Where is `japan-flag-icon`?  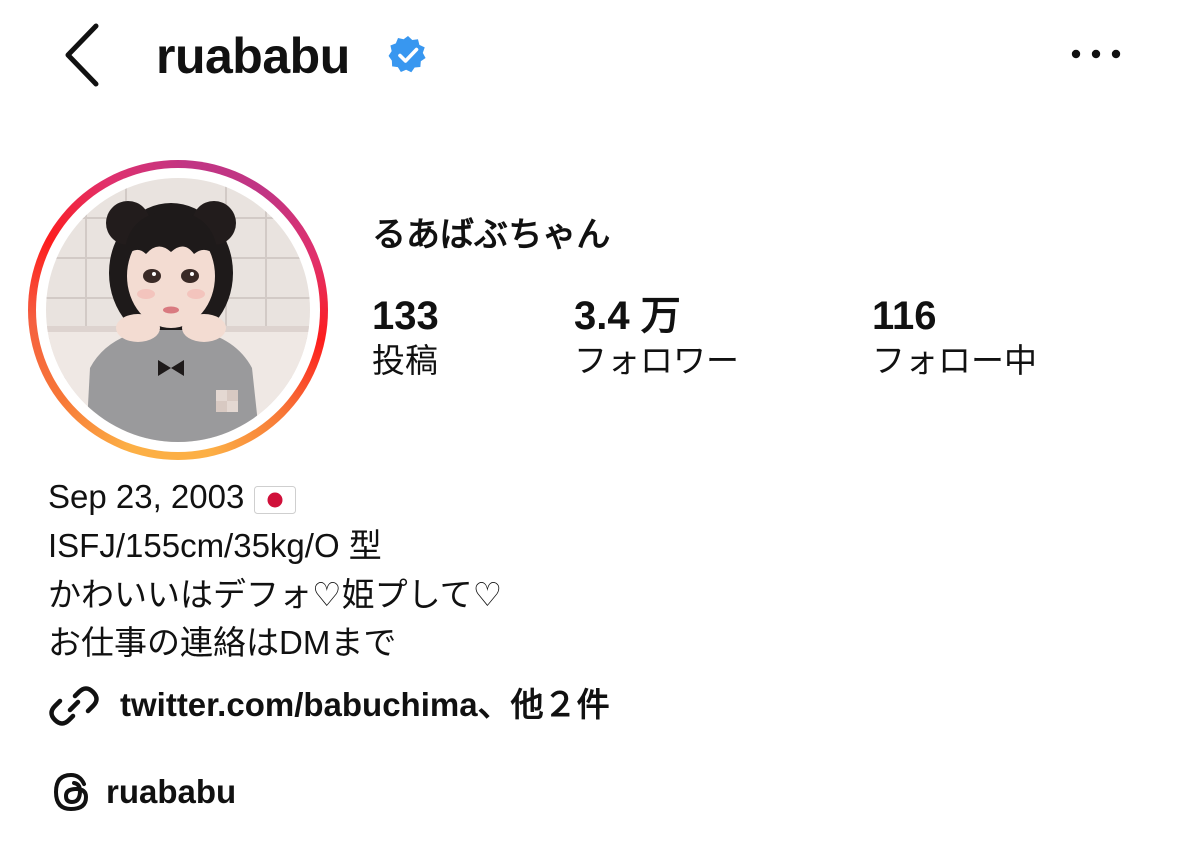 japan-flag-icon is located at coordinates (275, 498).